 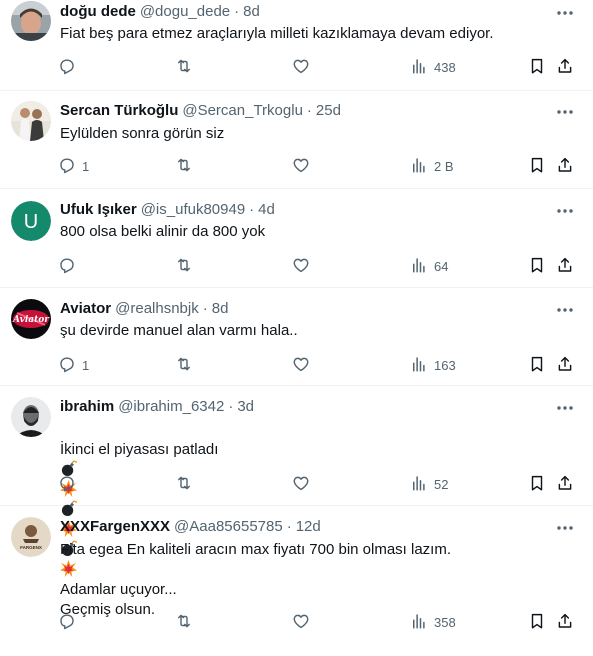 What do you see at coordinates (441, 484) in the screenshot?
I see `view-count: 52` at bounding box center [441, 484].